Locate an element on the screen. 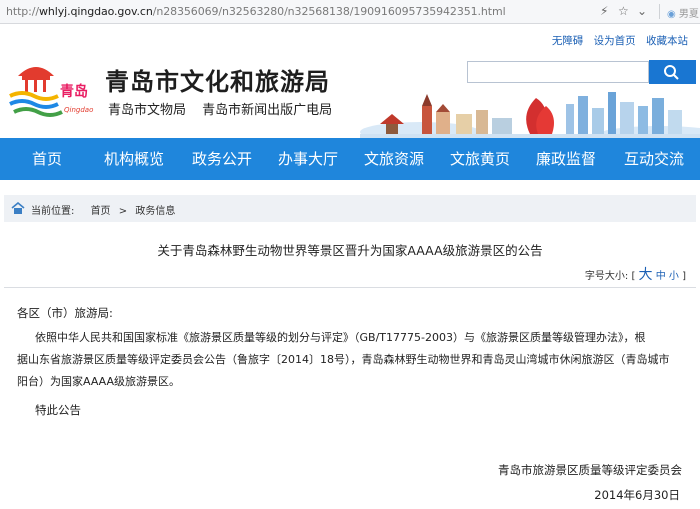  font-size-switcher: 字号大小: [ 大 中 小 ] is located at coordinates (635, 274).